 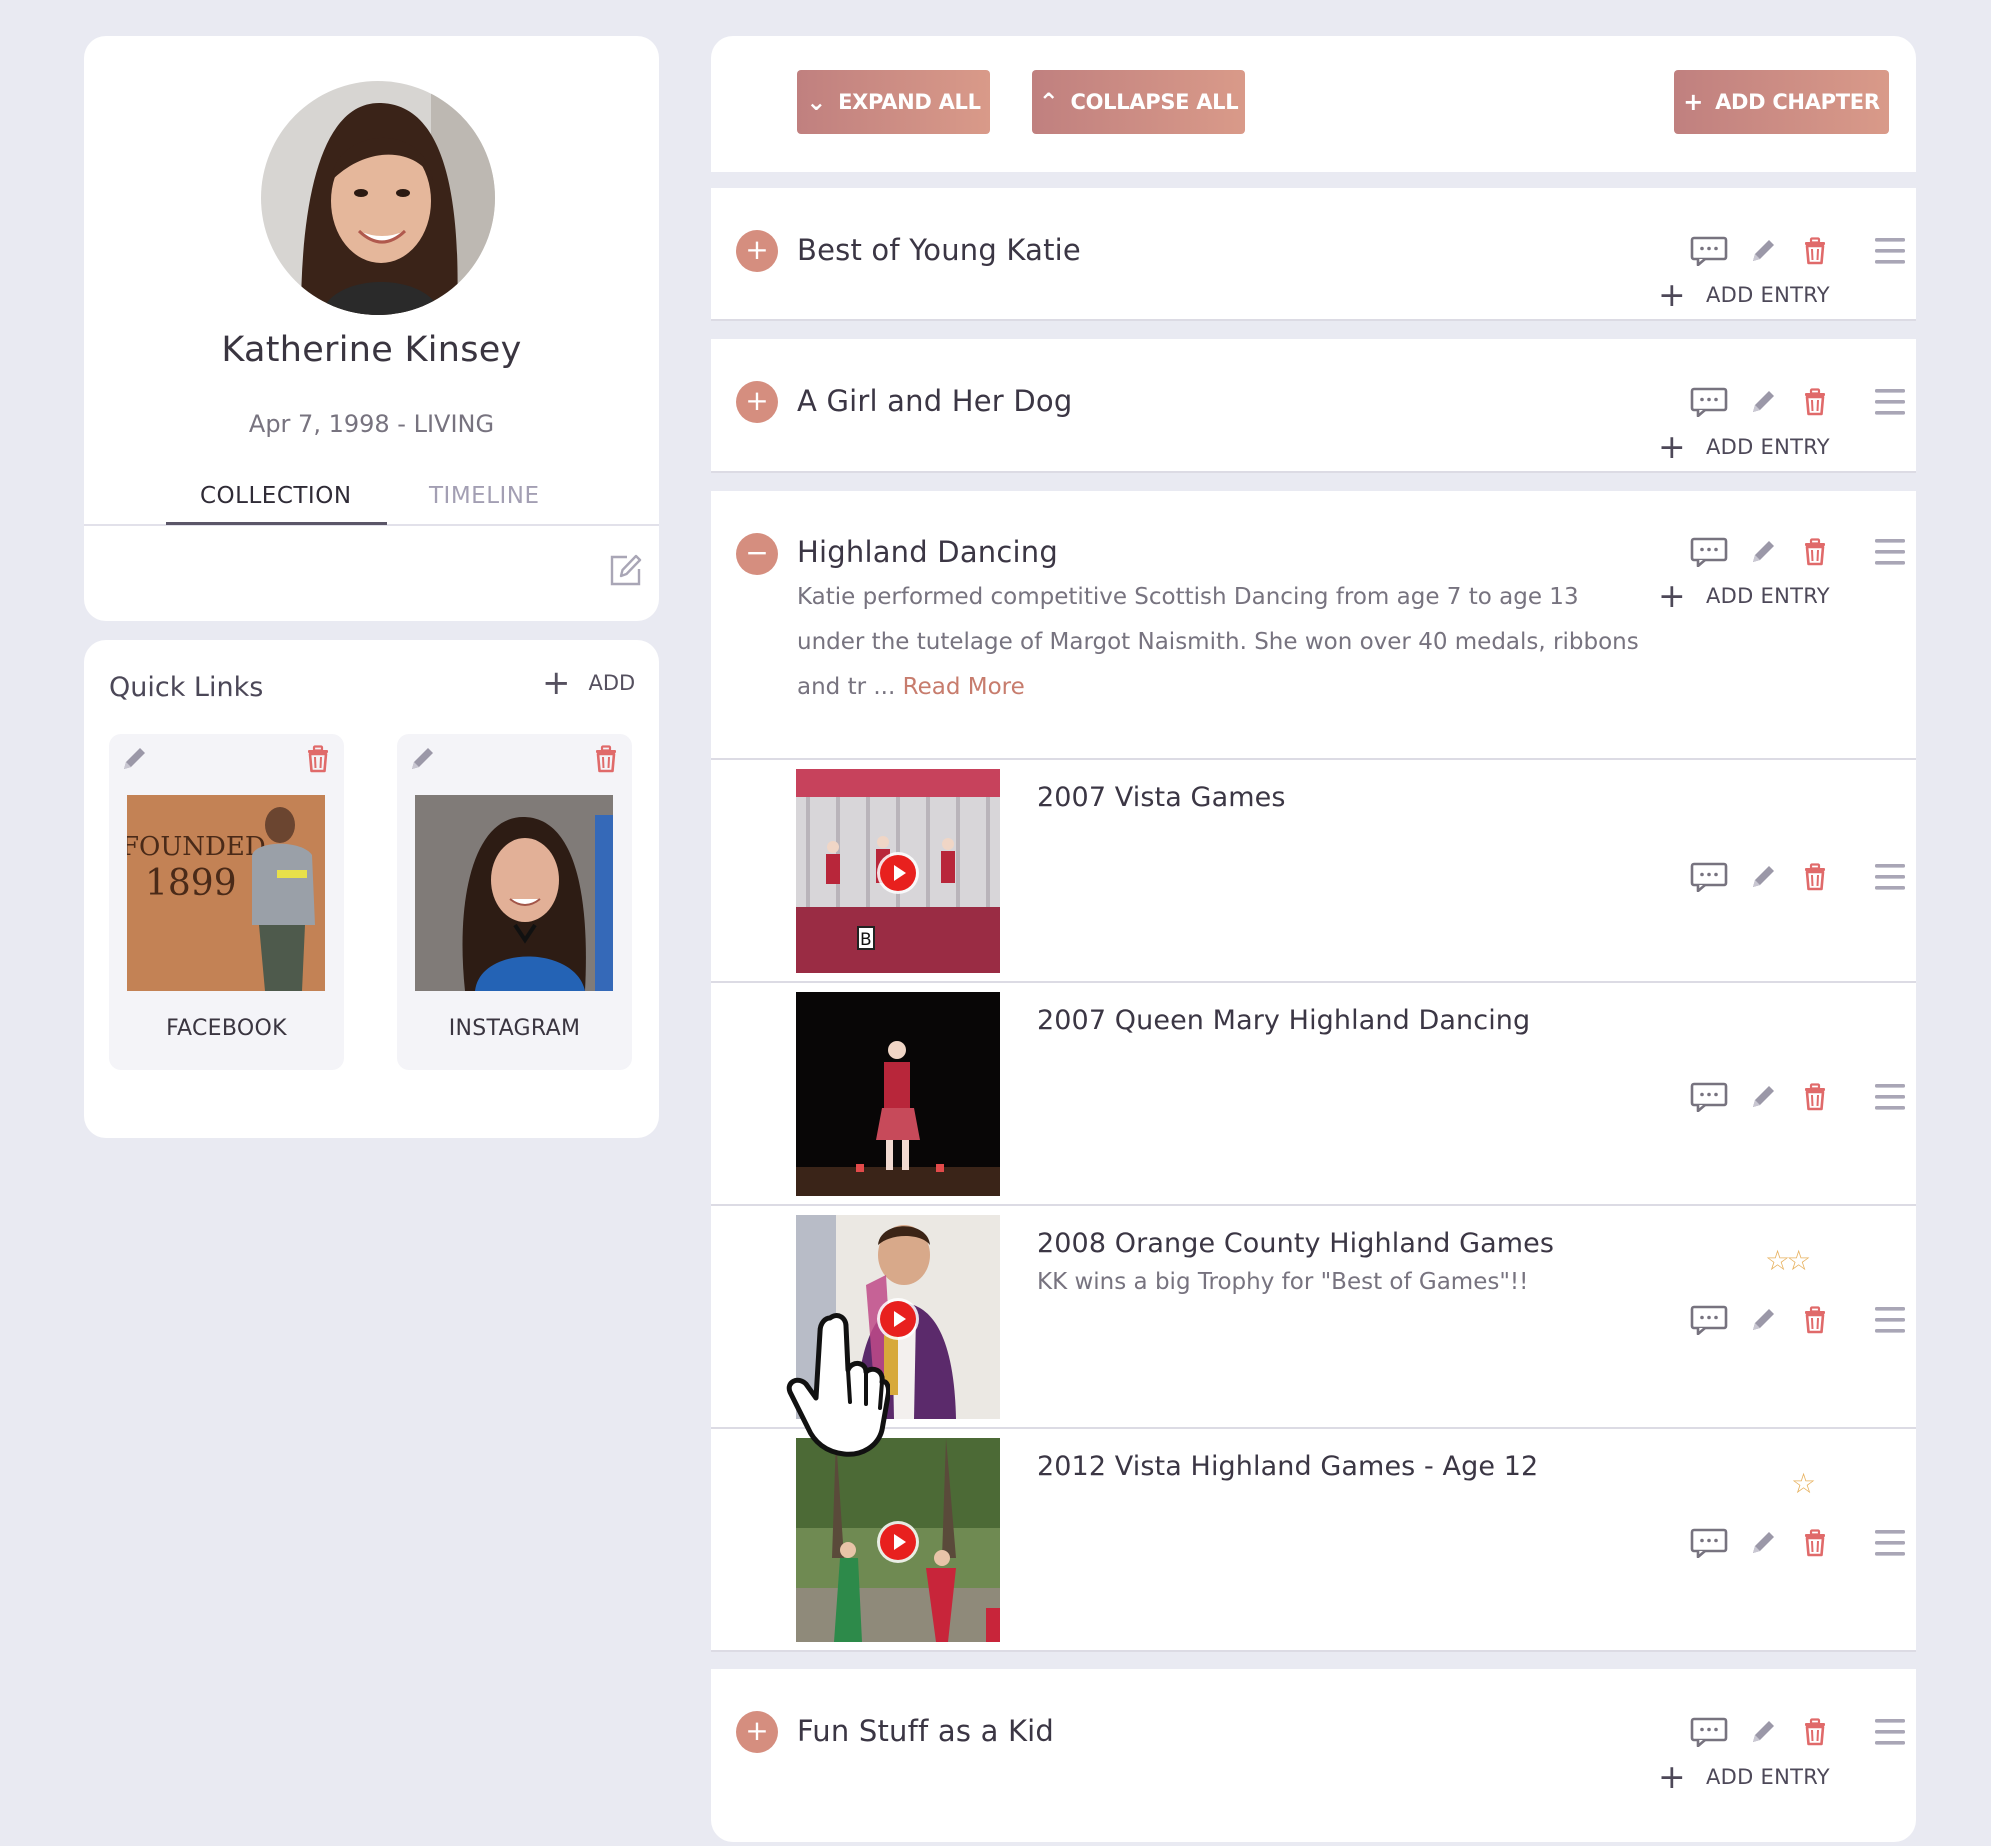 I want to click on chapter-row: + A Girl and Her Dog + ADD ENTRY, so click(x=1313, y=406).